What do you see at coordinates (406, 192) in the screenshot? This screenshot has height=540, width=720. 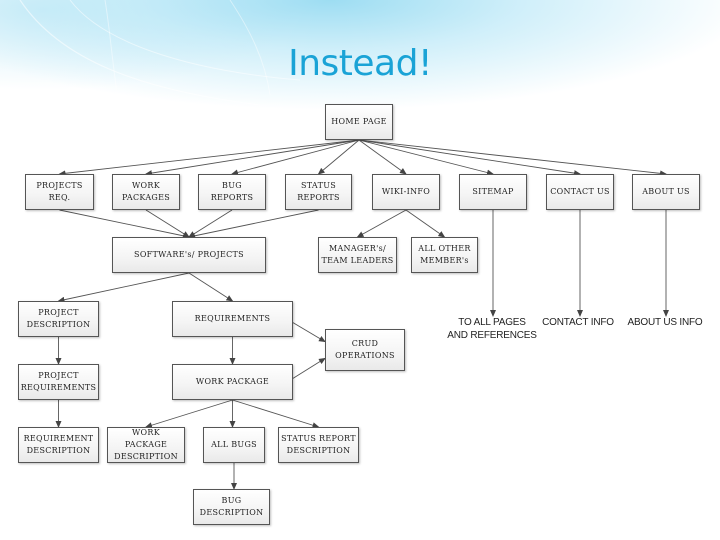 I see `node-wiki-info: WIKI-INFO` at bounding box center [406, 192].